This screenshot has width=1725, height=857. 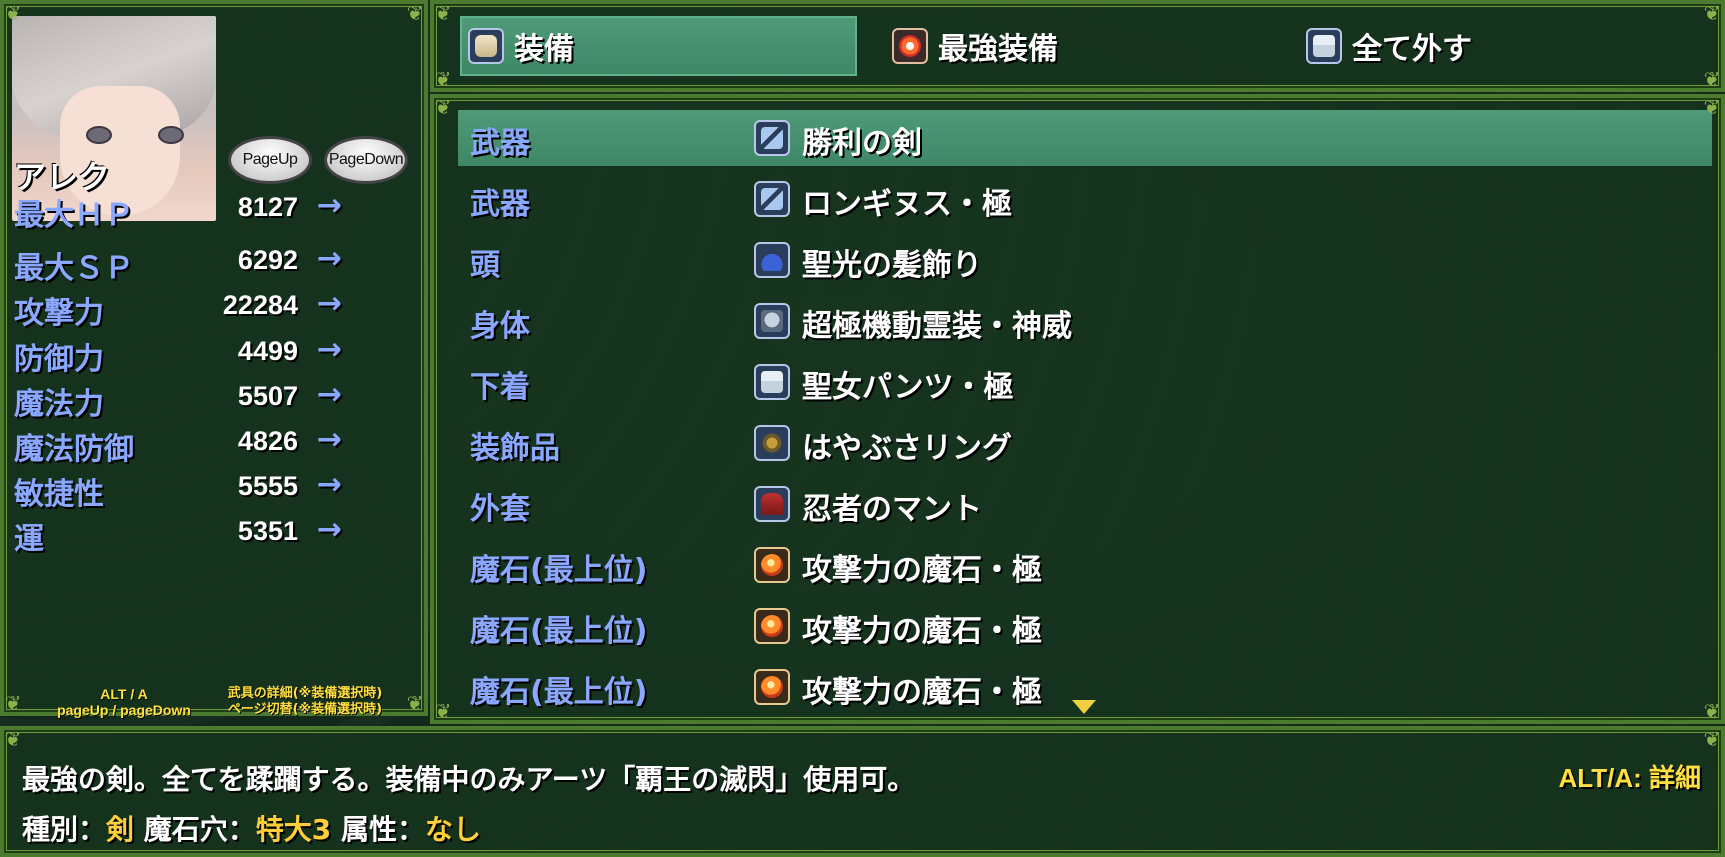 What do you see at coordinates (74, 215) in the screenshot?
I see `stat-label: 最大ＨＰ` at bounding box center [74, 215].